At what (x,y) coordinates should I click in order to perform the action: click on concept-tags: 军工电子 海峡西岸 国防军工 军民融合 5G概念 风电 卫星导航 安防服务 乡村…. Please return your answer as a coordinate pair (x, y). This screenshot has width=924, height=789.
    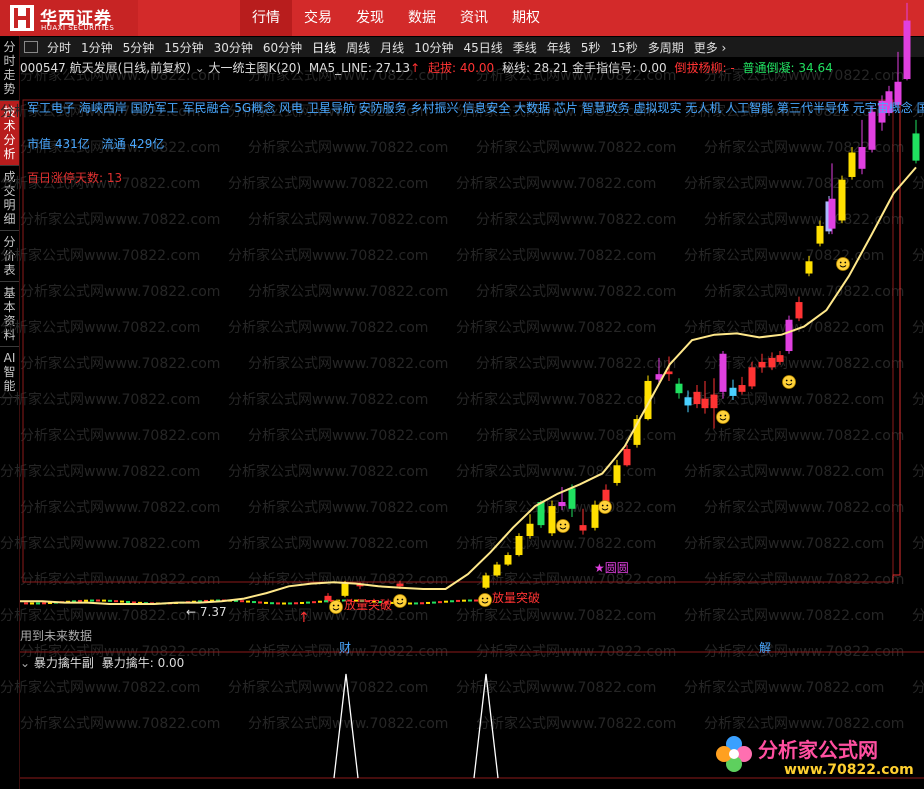
    Looking at the image, I should click on (475, 107).